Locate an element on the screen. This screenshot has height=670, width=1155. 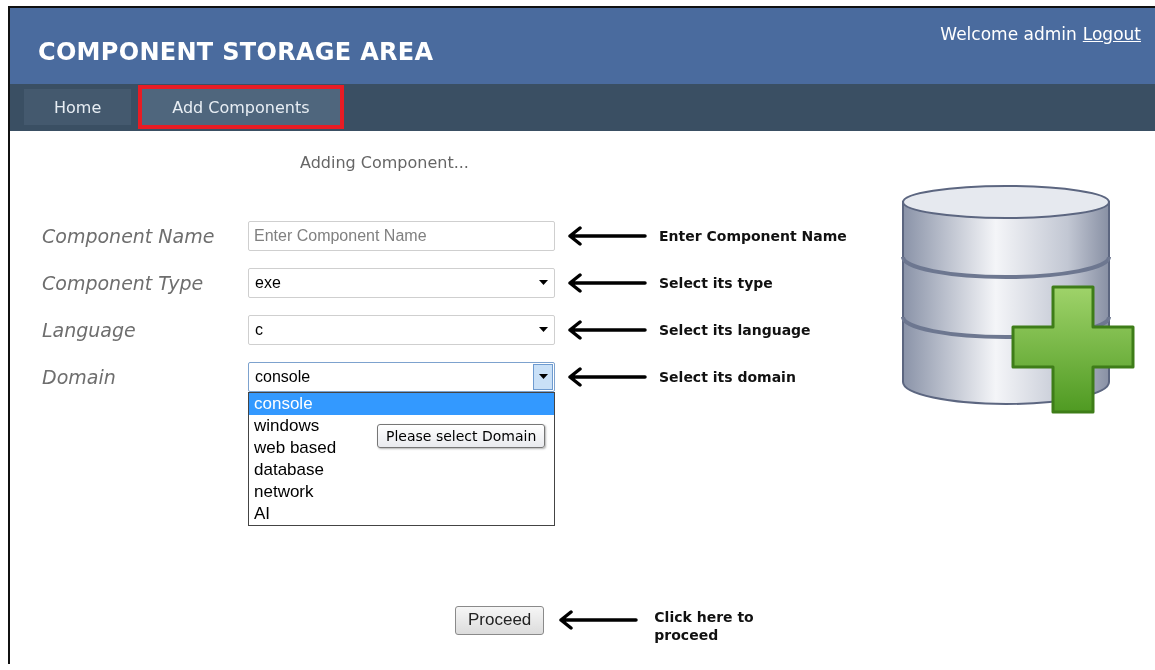
annotation-note: Select its language is located at coordinates (735, 329).